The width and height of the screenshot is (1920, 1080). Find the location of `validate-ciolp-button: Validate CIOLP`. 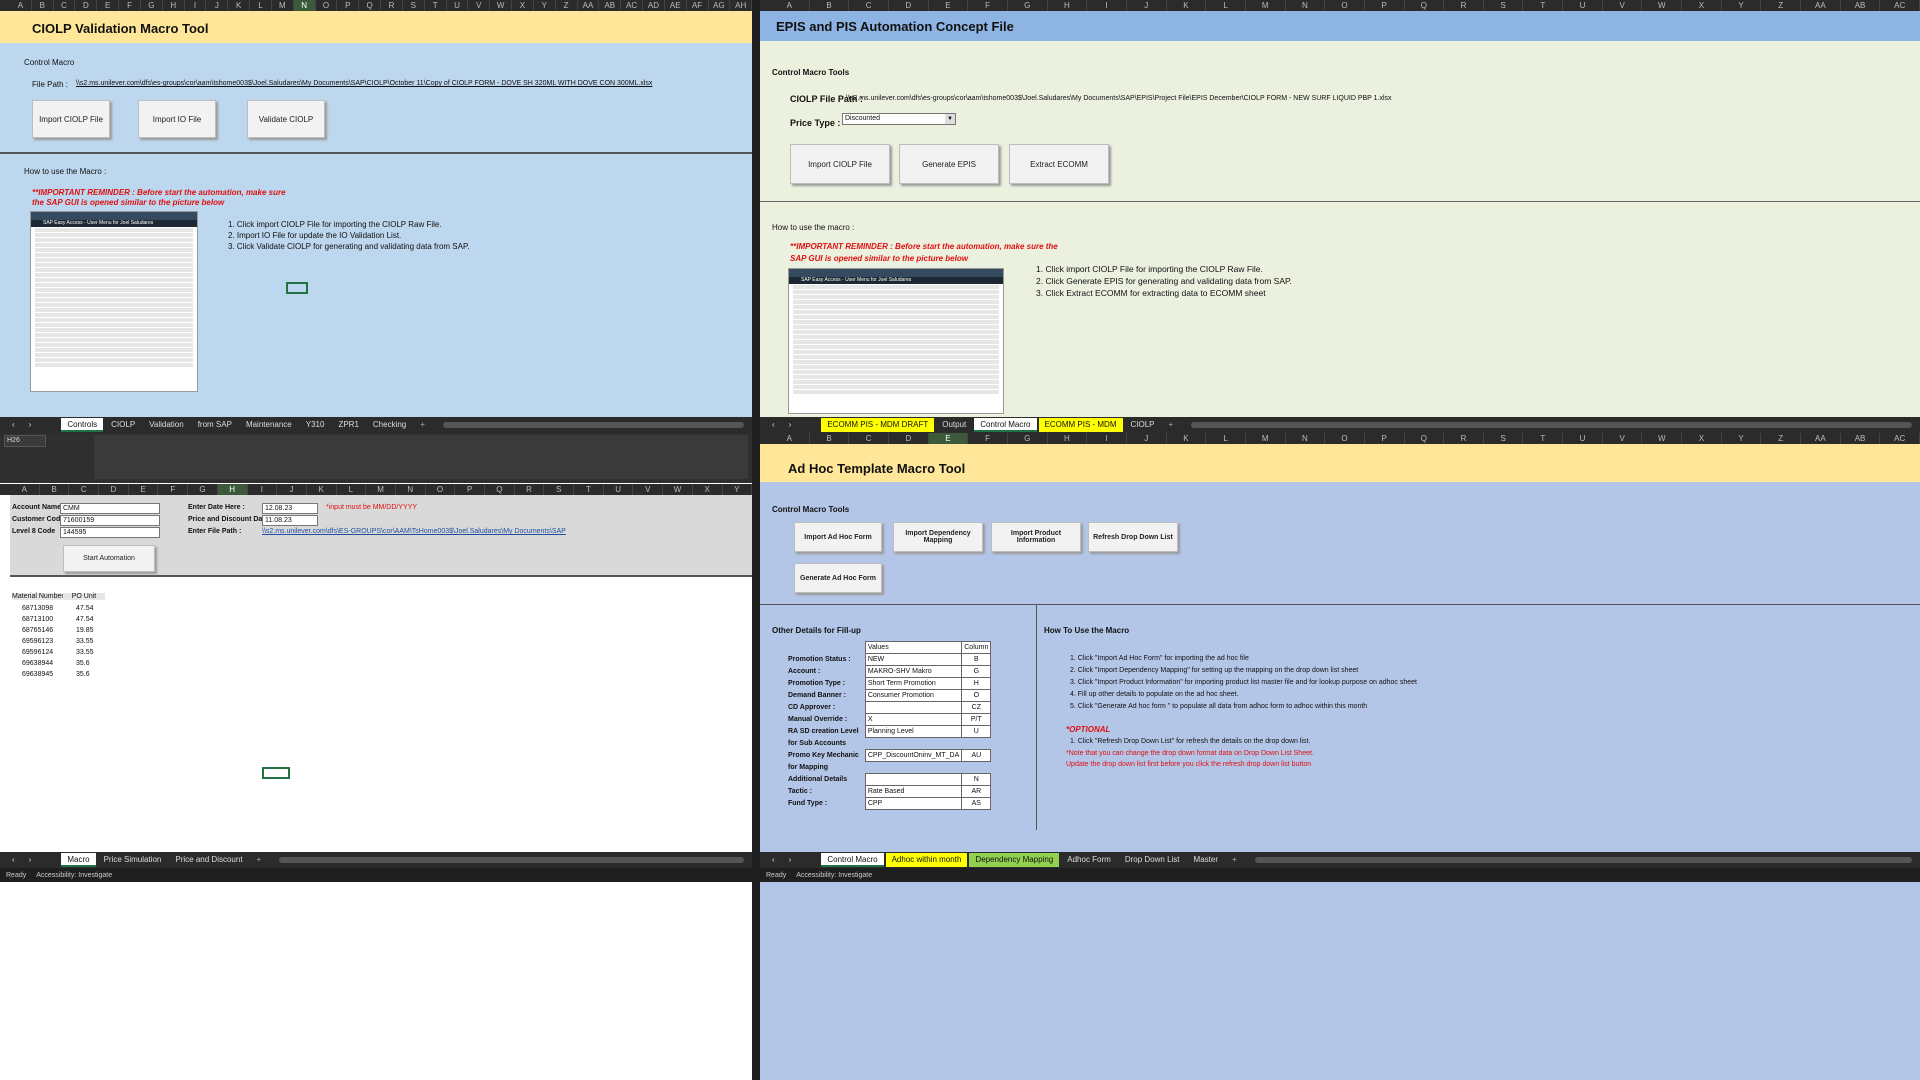

validate-ciolp-button: Validate CIOLP is located at coordinates (286, 119).